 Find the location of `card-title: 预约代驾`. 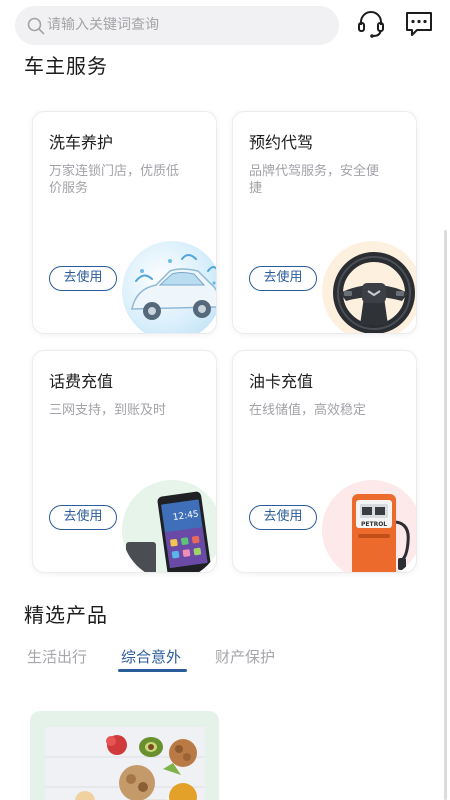

card-title: 预约代驾 is located at coordinates (281, 142).